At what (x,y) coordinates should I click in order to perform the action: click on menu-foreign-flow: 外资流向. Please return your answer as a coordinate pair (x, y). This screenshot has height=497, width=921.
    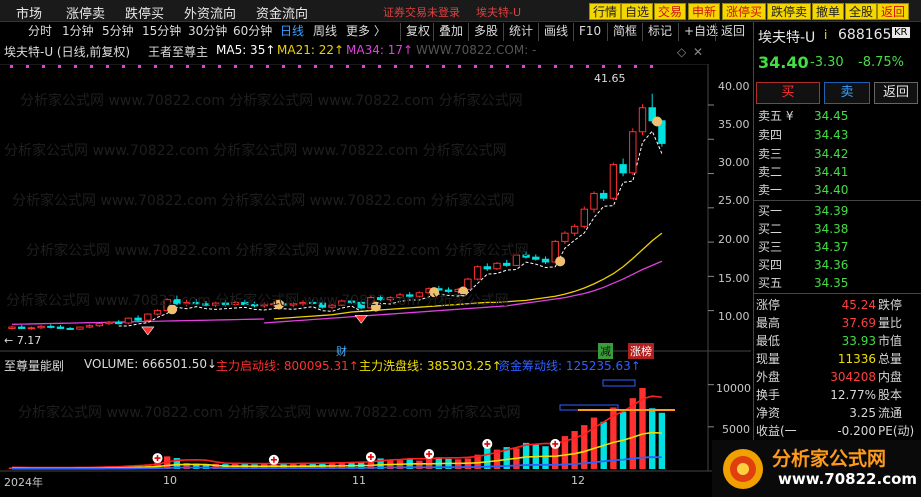
    Looking at the image, I should click on (210, 12).